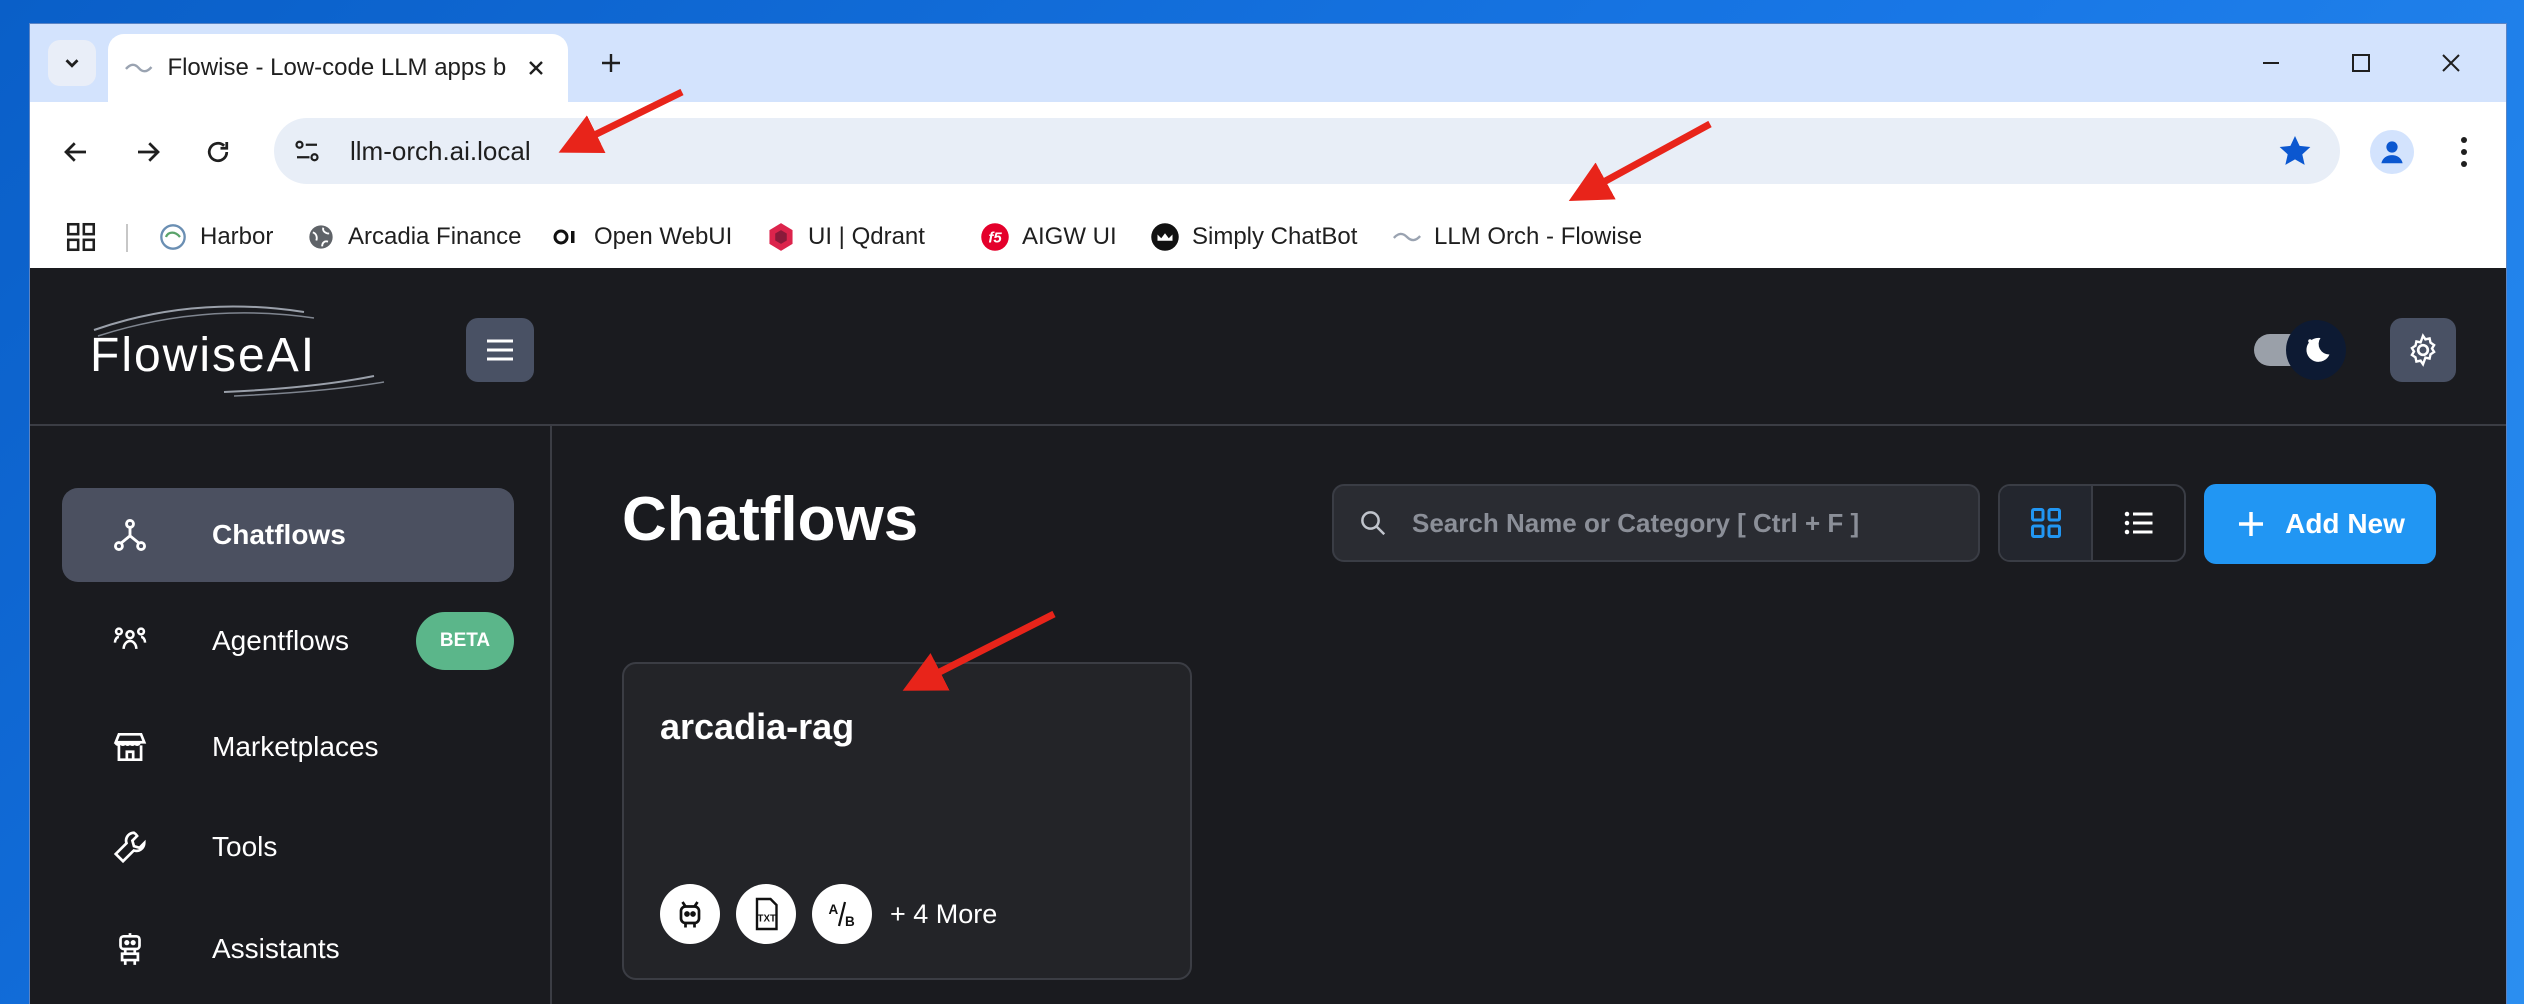  Describe the element at coordinates (127, 238) in the screenshot. I see `bookmark-separator` at that location.